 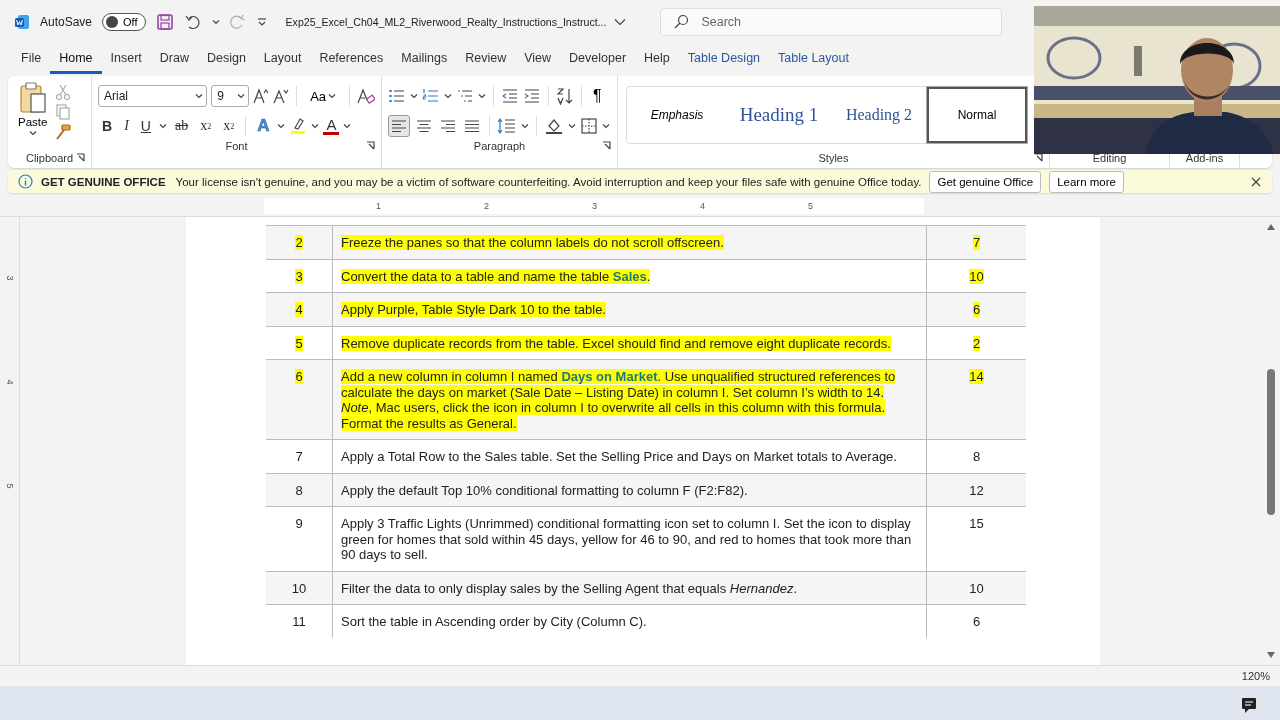 What do you see at coordinates (76, 59) in the screenshot?
I see `ribbon-tab: Home` at bounding box center [76, 59].